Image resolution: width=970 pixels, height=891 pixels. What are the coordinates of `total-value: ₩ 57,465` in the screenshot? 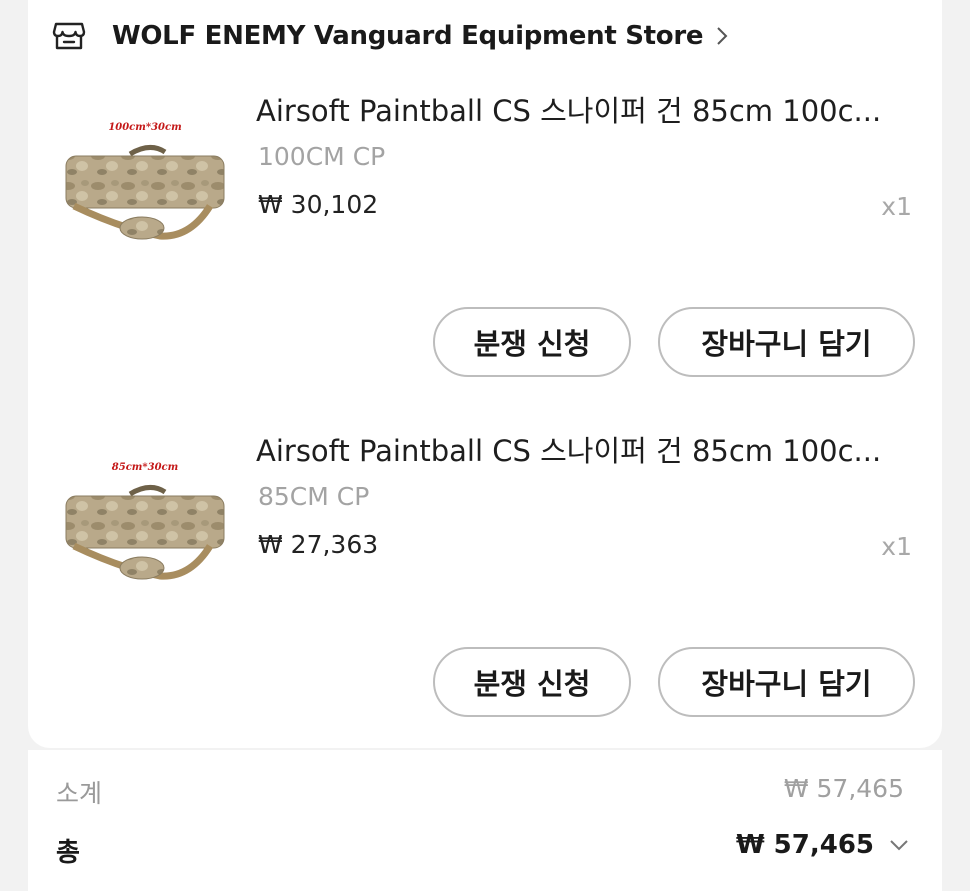 It's located at (804, 845).